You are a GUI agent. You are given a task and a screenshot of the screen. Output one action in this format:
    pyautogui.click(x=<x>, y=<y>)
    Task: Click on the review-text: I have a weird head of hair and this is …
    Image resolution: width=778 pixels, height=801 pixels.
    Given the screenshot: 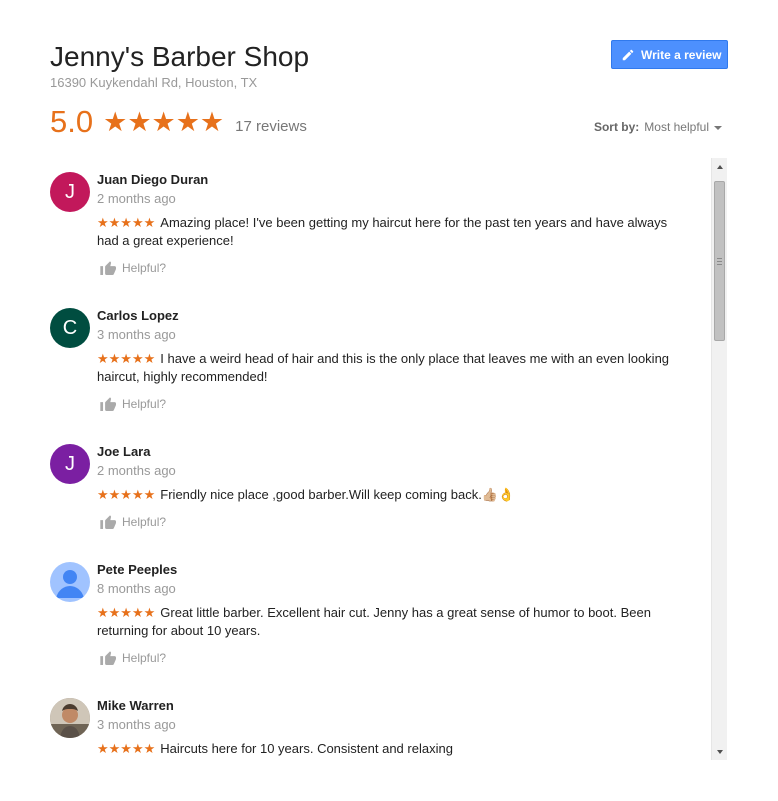 What is the action you would take?
    pyautogui.click(x=383, y=367)
    